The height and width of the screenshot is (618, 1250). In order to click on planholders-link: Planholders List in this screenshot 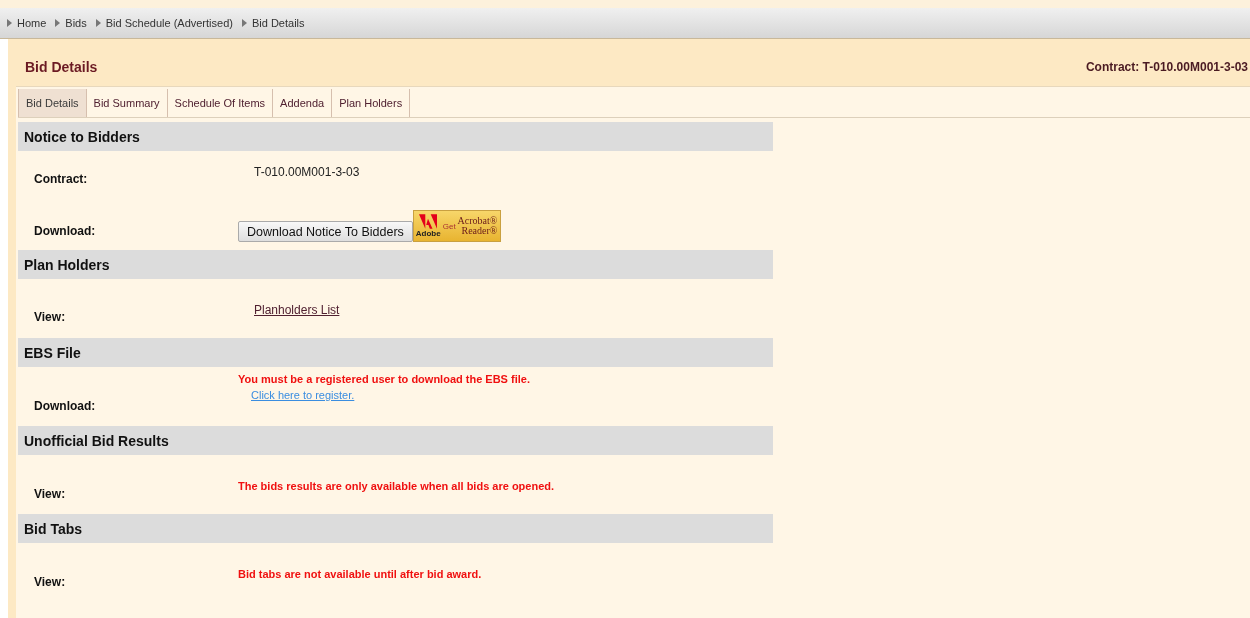, I will do `click(297, 310)`.